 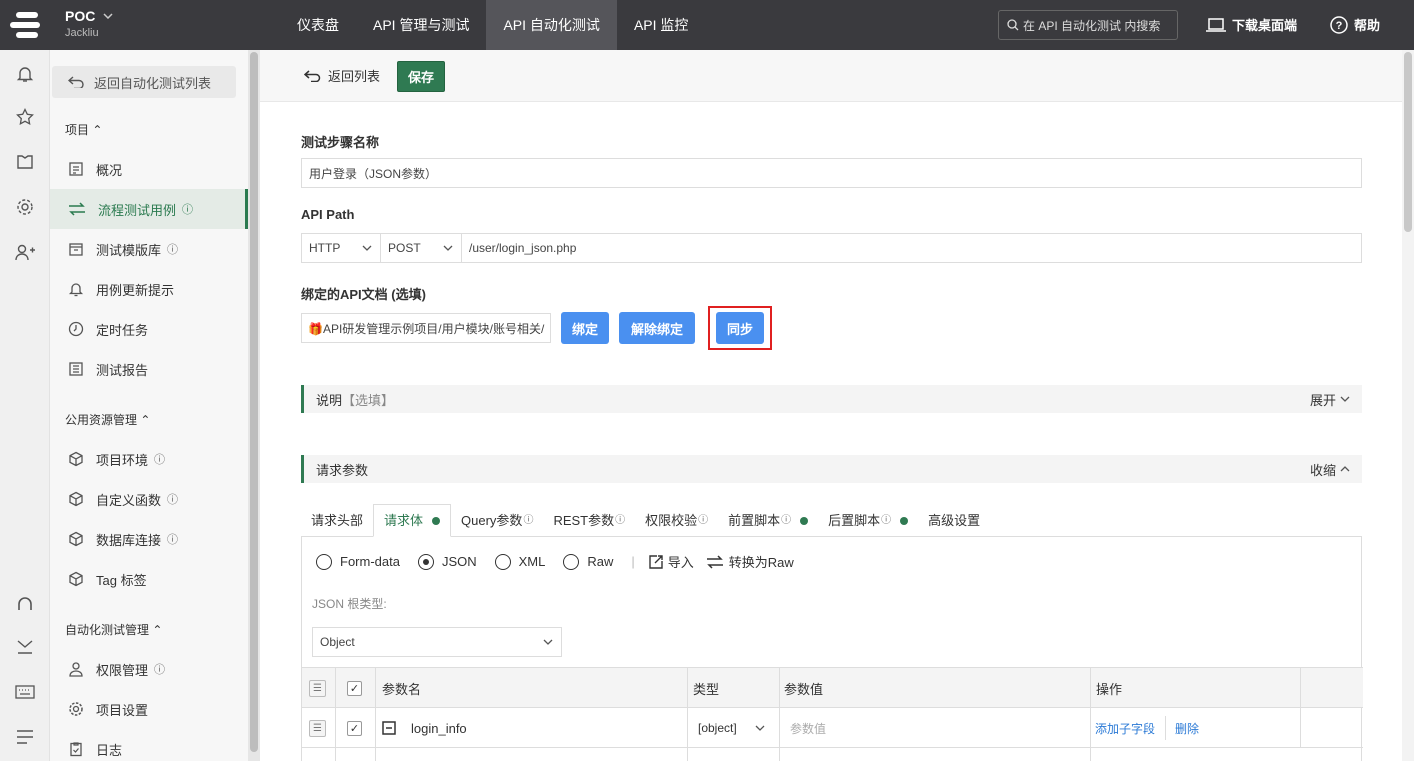 I want to click on json-root-type-select: Object, so click(x=437, y=642).